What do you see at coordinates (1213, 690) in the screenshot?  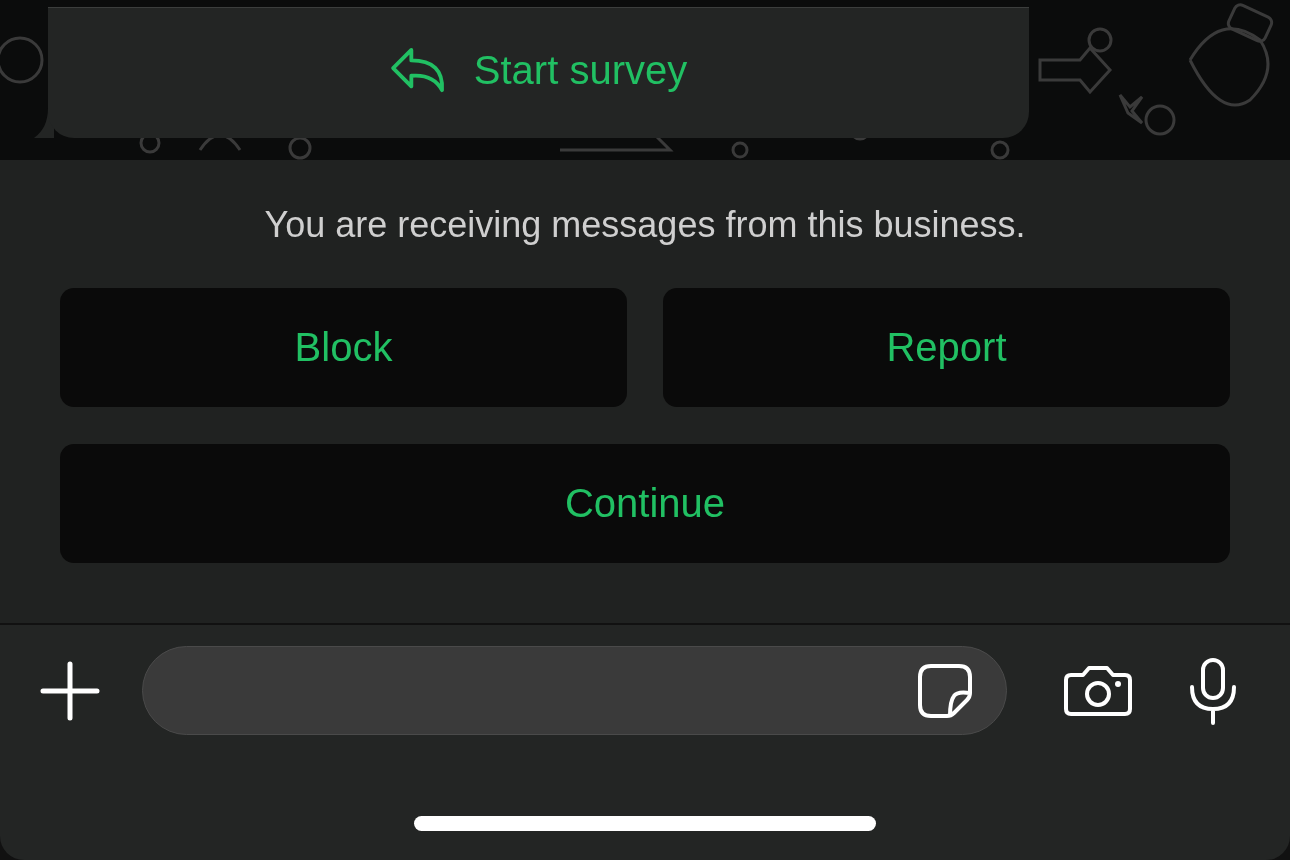 I see `microphone-icon` at bounding box center [1213, 690].